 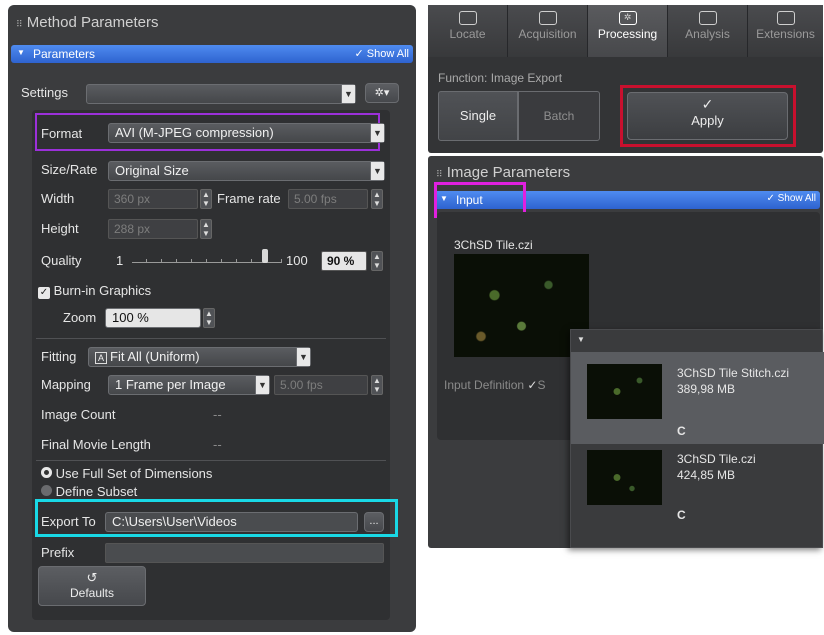 What do you see at coordinates (46, 472) in the screenshot?
I see `radio-selected-icon` at bounding box center [46, 472].